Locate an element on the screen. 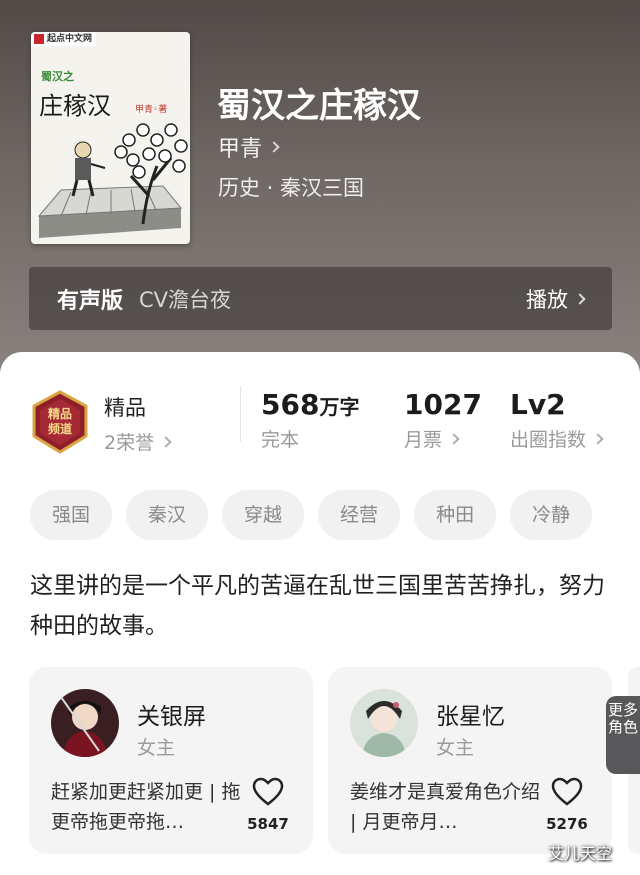 The image size is (640, 875). like-button: 5276 is located at coordinates (567, 805).